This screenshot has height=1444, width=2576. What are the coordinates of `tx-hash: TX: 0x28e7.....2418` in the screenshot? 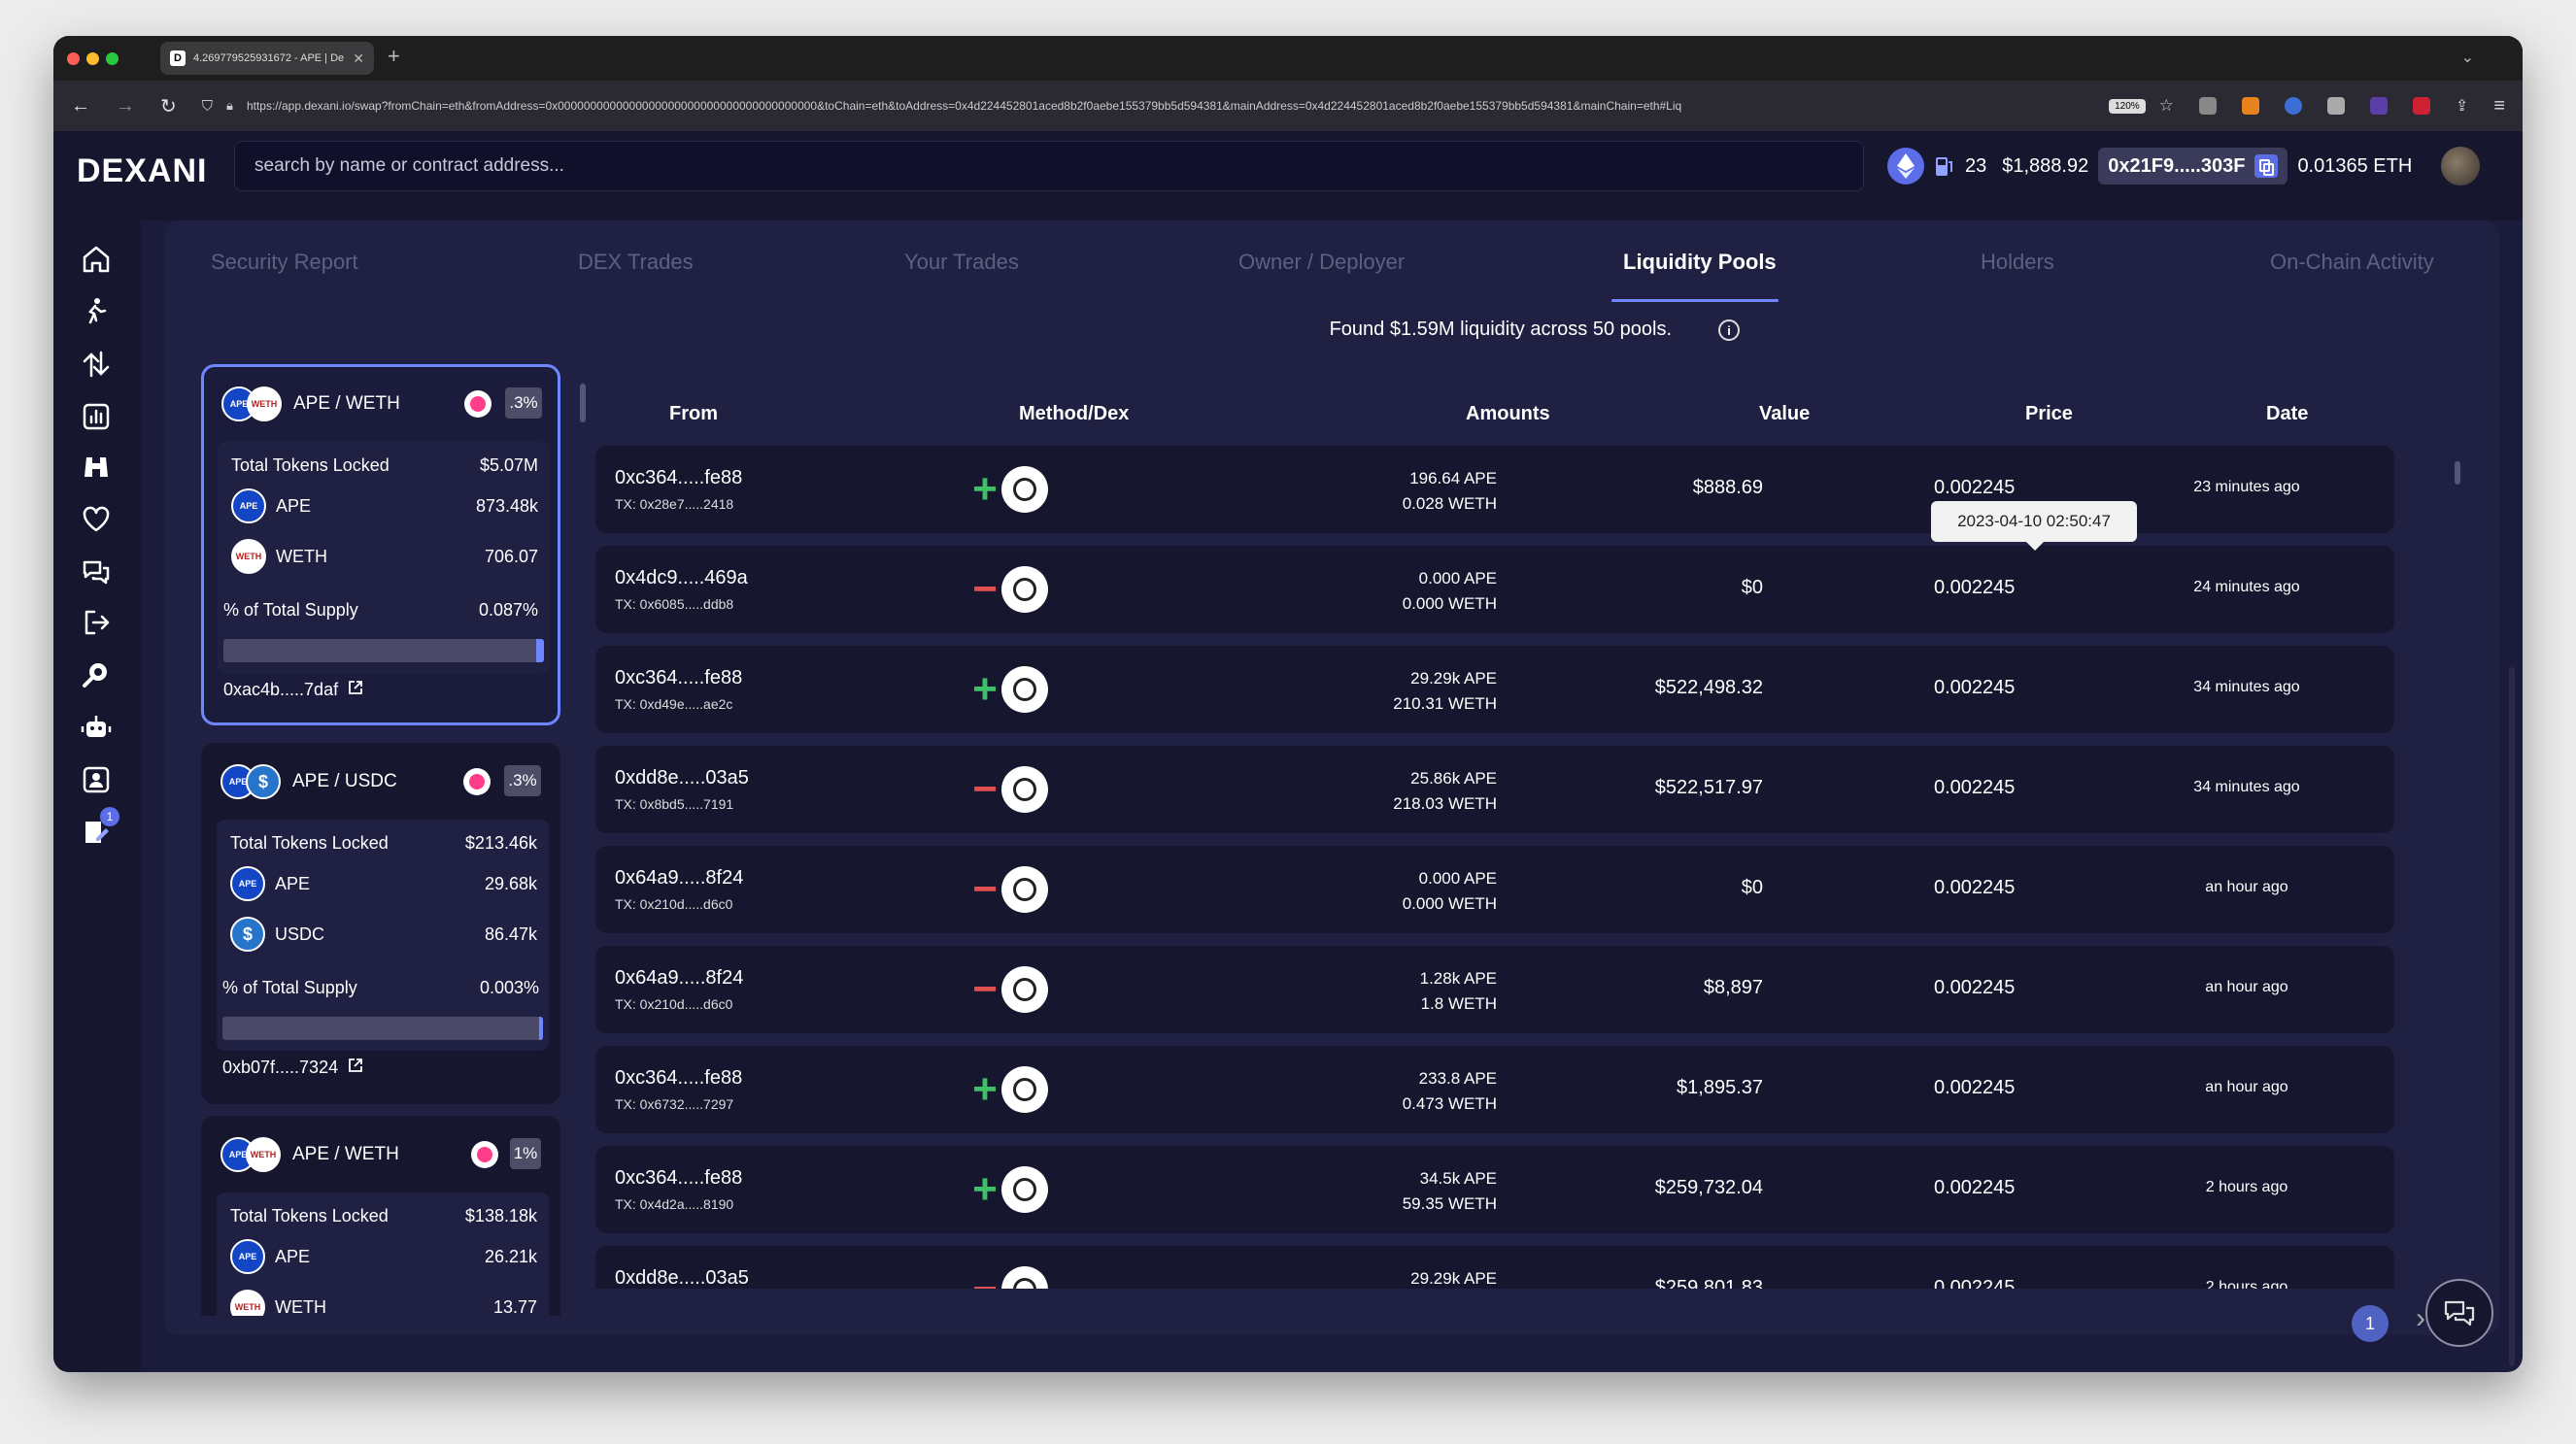 It's located at (674, 504).